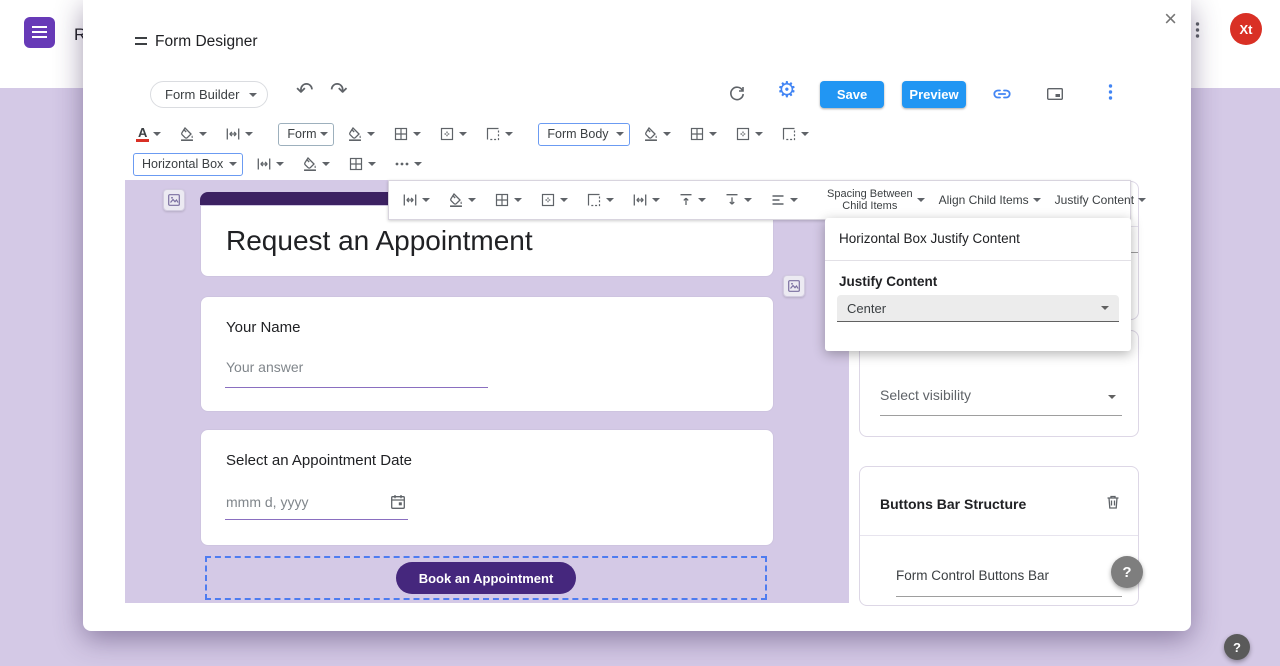 This screenshot has width=1280, height=666. I want to click on form-body-target-select: Form Body, so click(584, 134).